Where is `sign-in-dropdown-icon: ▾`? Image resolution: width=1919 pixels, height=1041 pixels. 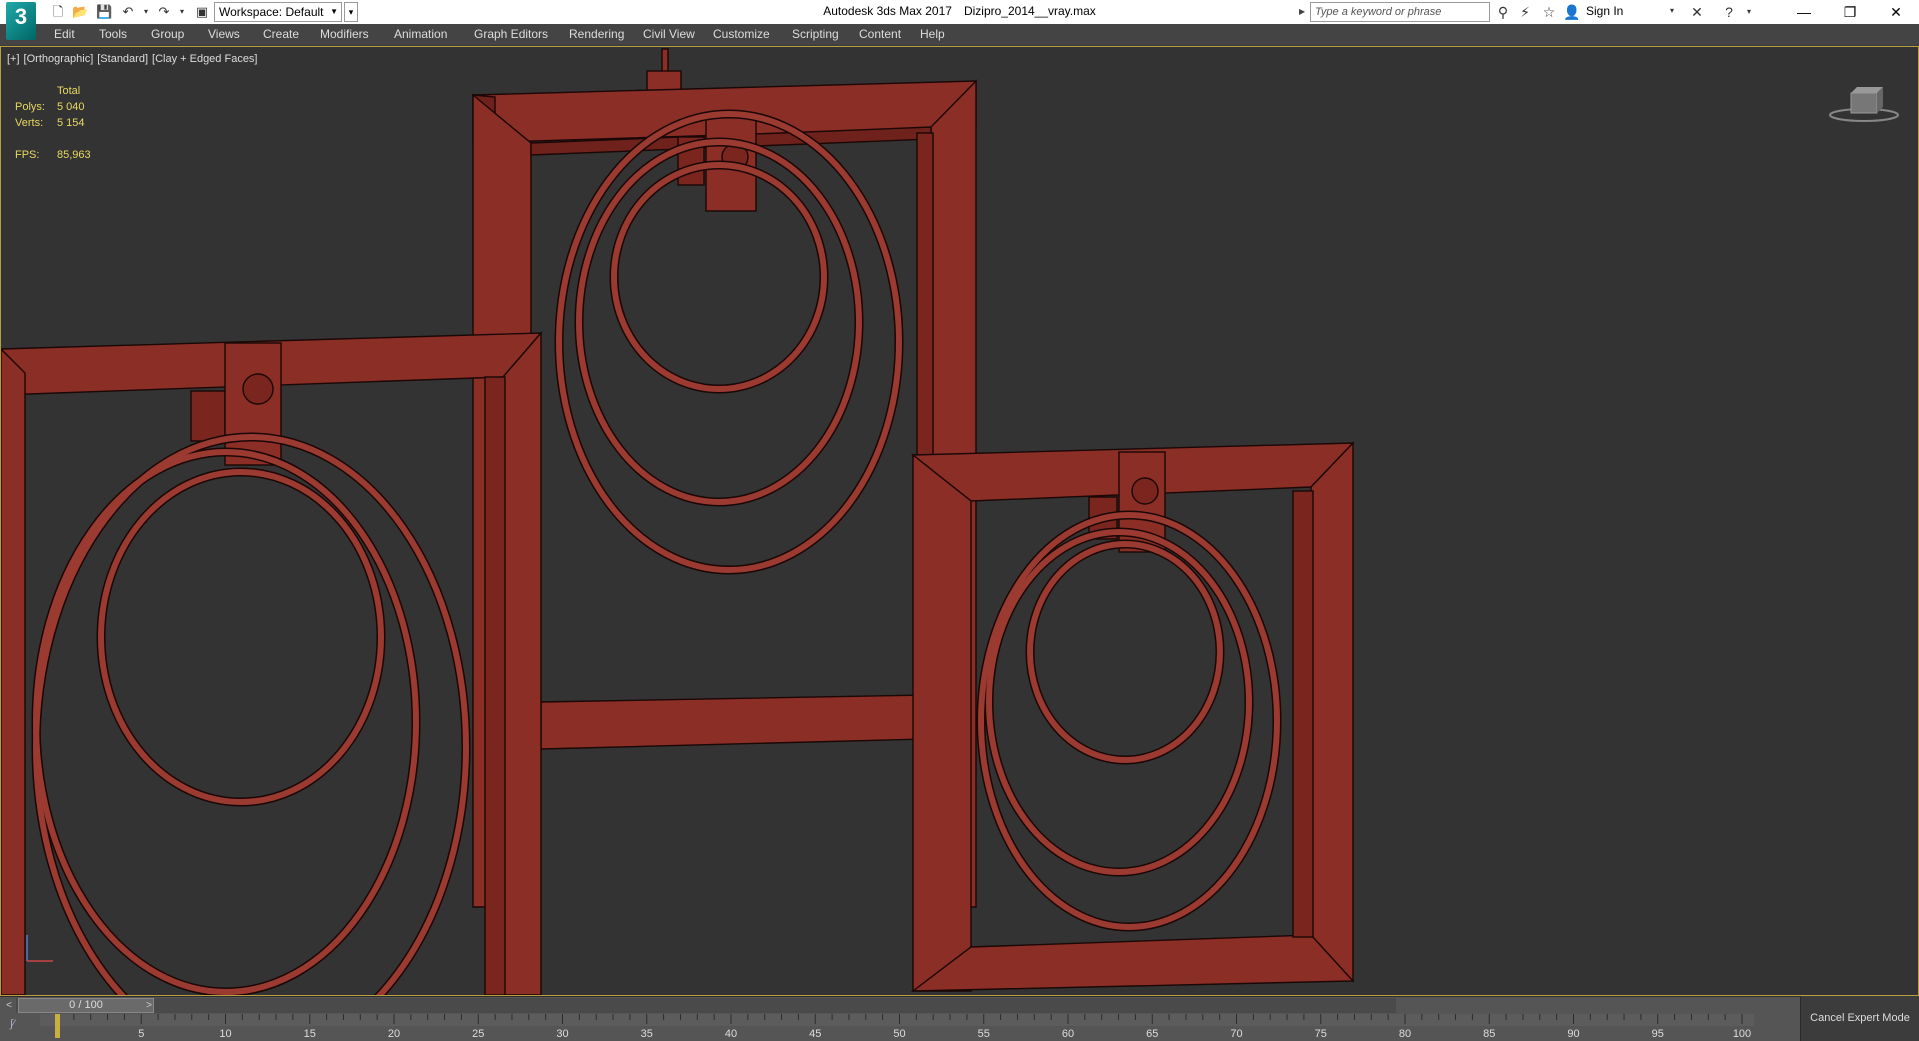 sign-in-dropdown-icon: ▾ is located at coordinates (1672, 10).